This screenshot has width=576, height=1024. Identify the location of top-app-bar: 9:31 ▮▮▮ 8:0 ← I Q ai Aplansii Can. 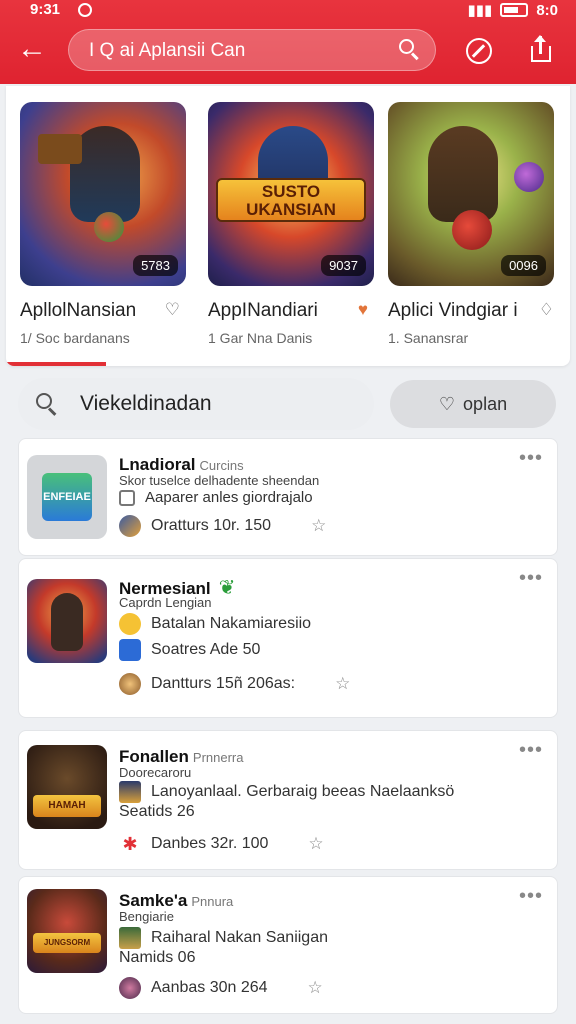
(288, 42).